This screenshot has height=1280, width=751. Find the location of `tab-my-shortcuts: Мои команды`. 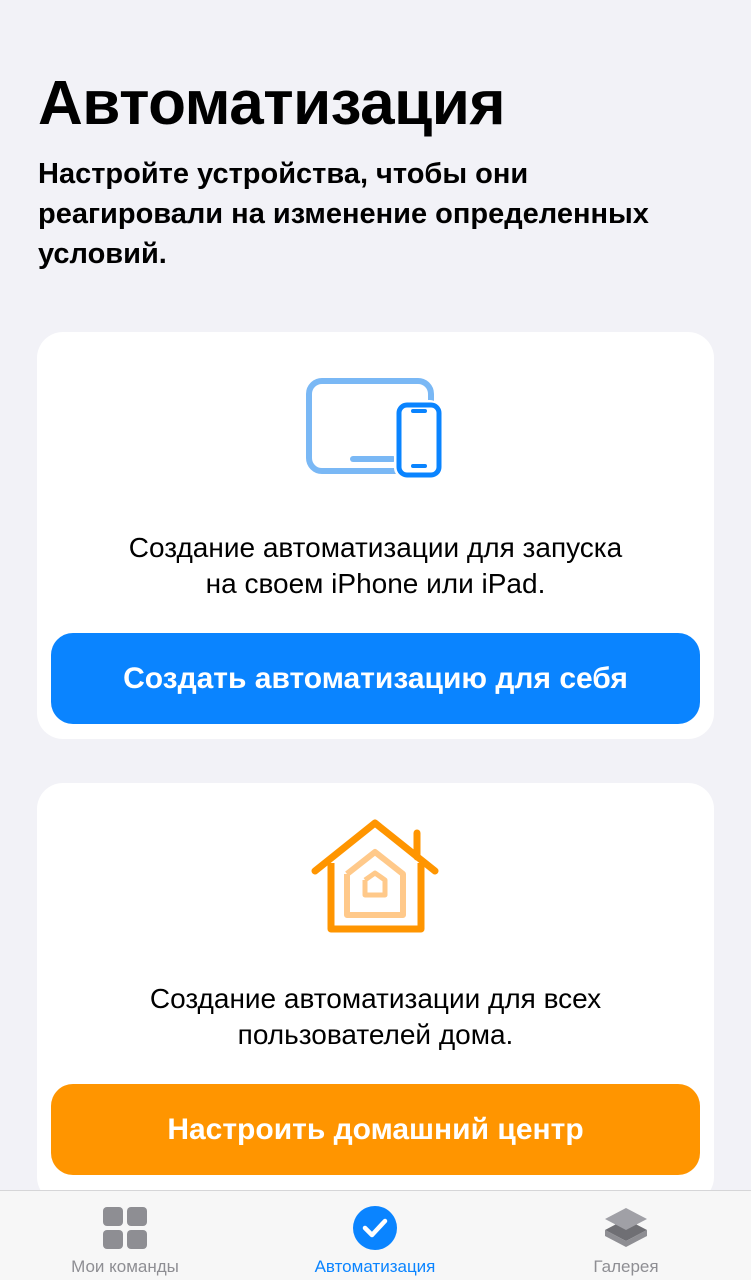

tab-my-shortcuts: Мои команды is located at coordinates (125, 1235).